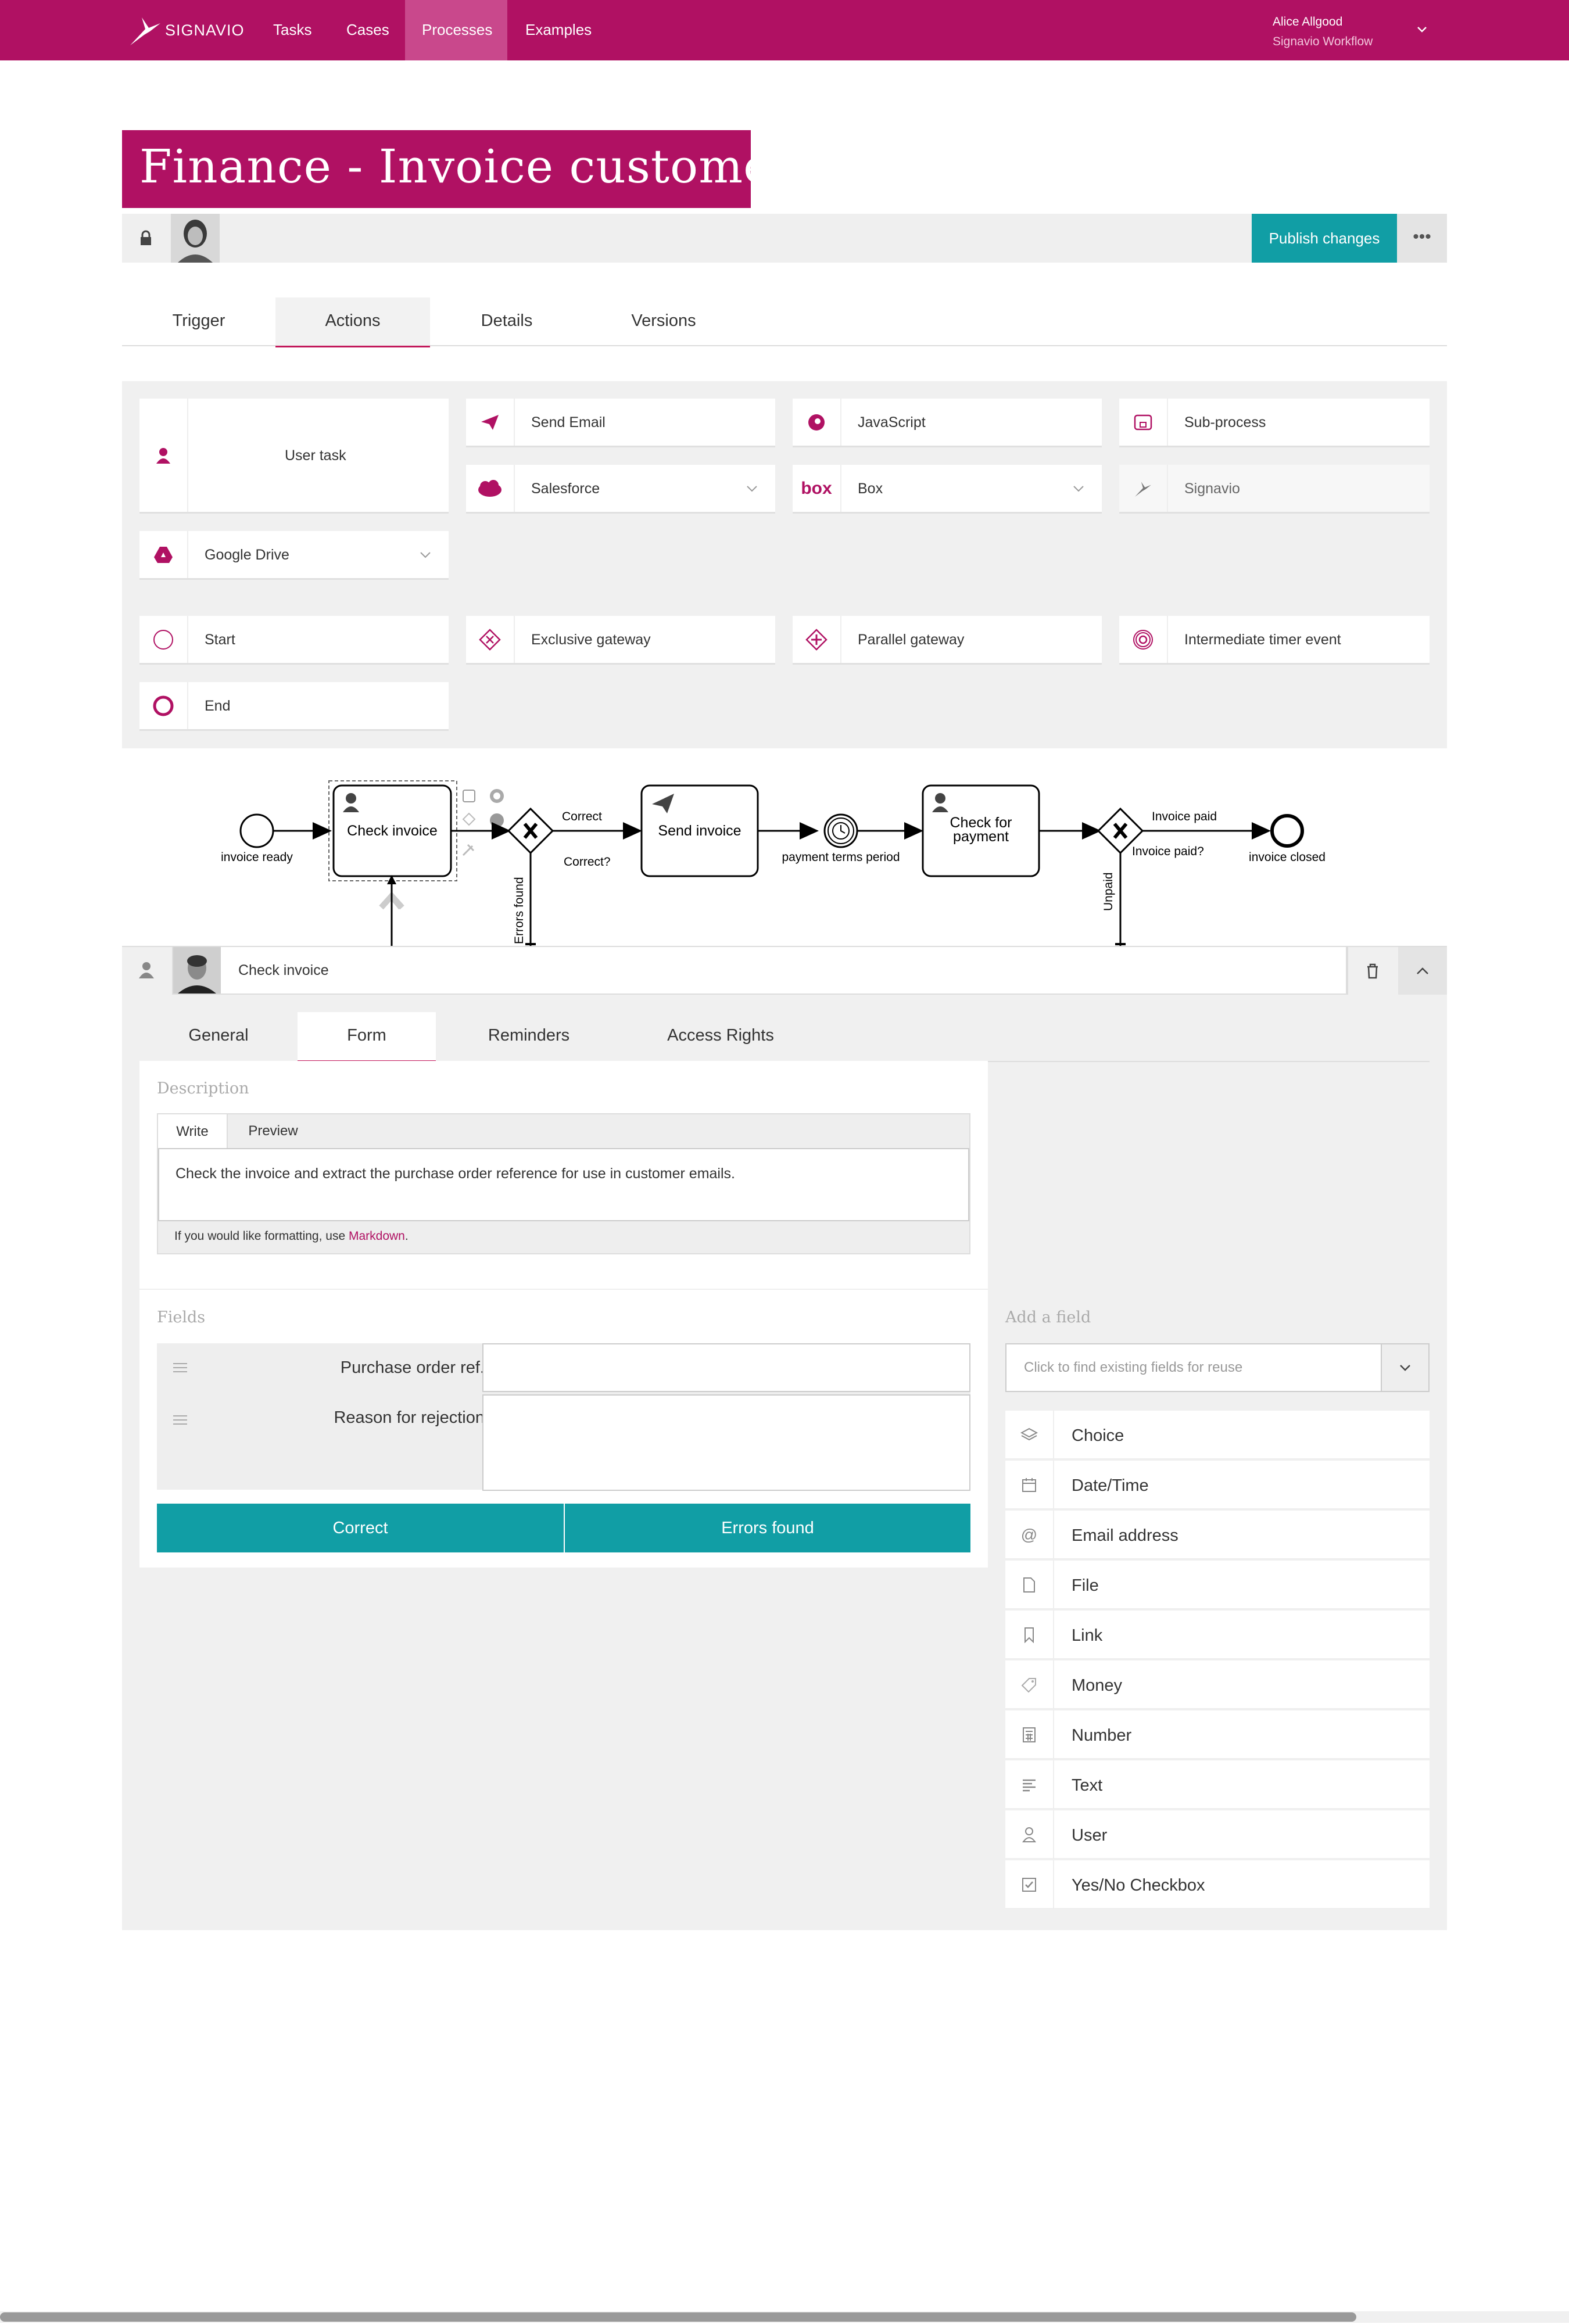 Image resolution: width=1569 pixels, height=2324 pixels. I want to click on wrench-icon, so click(469, 850).